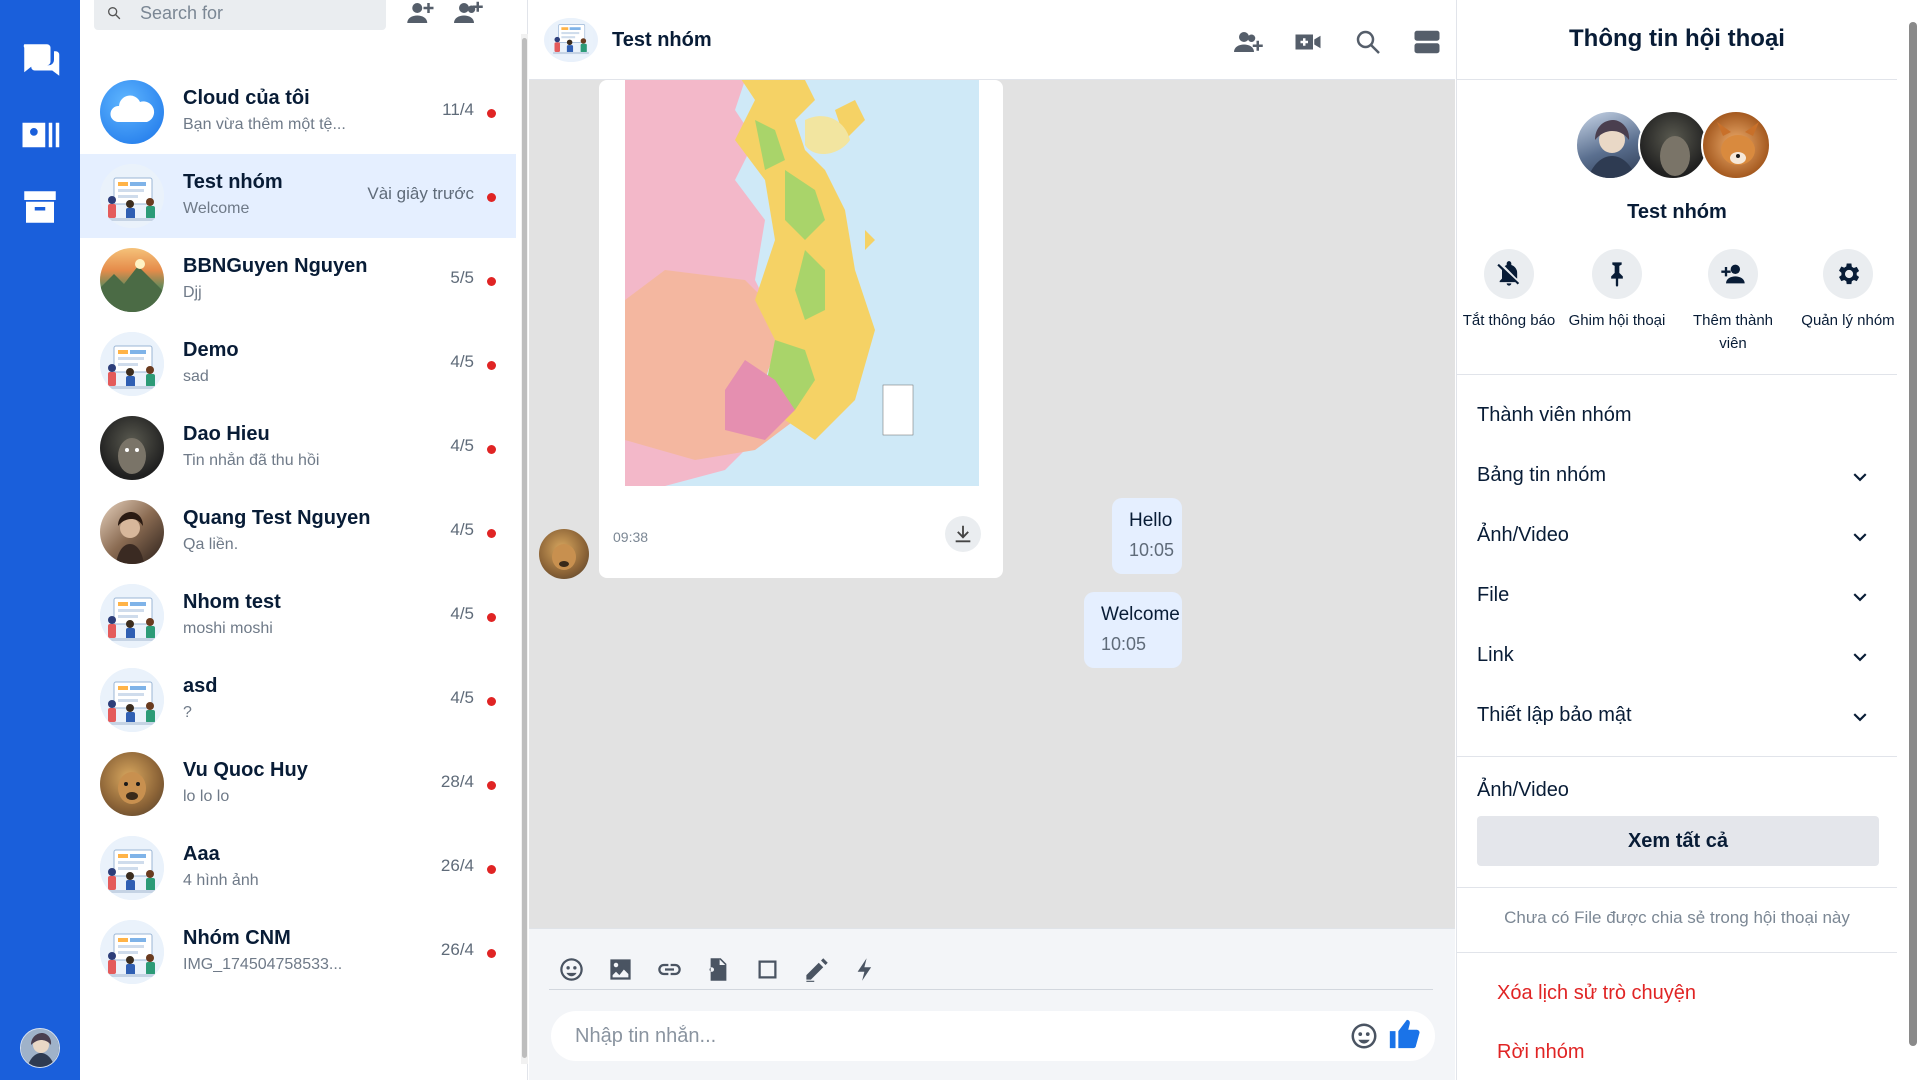  What do you see at coordinates (1523, 535) in the screenshot?
I see `section-label: Ảnh/Video` at bounding box center [1523, 535].